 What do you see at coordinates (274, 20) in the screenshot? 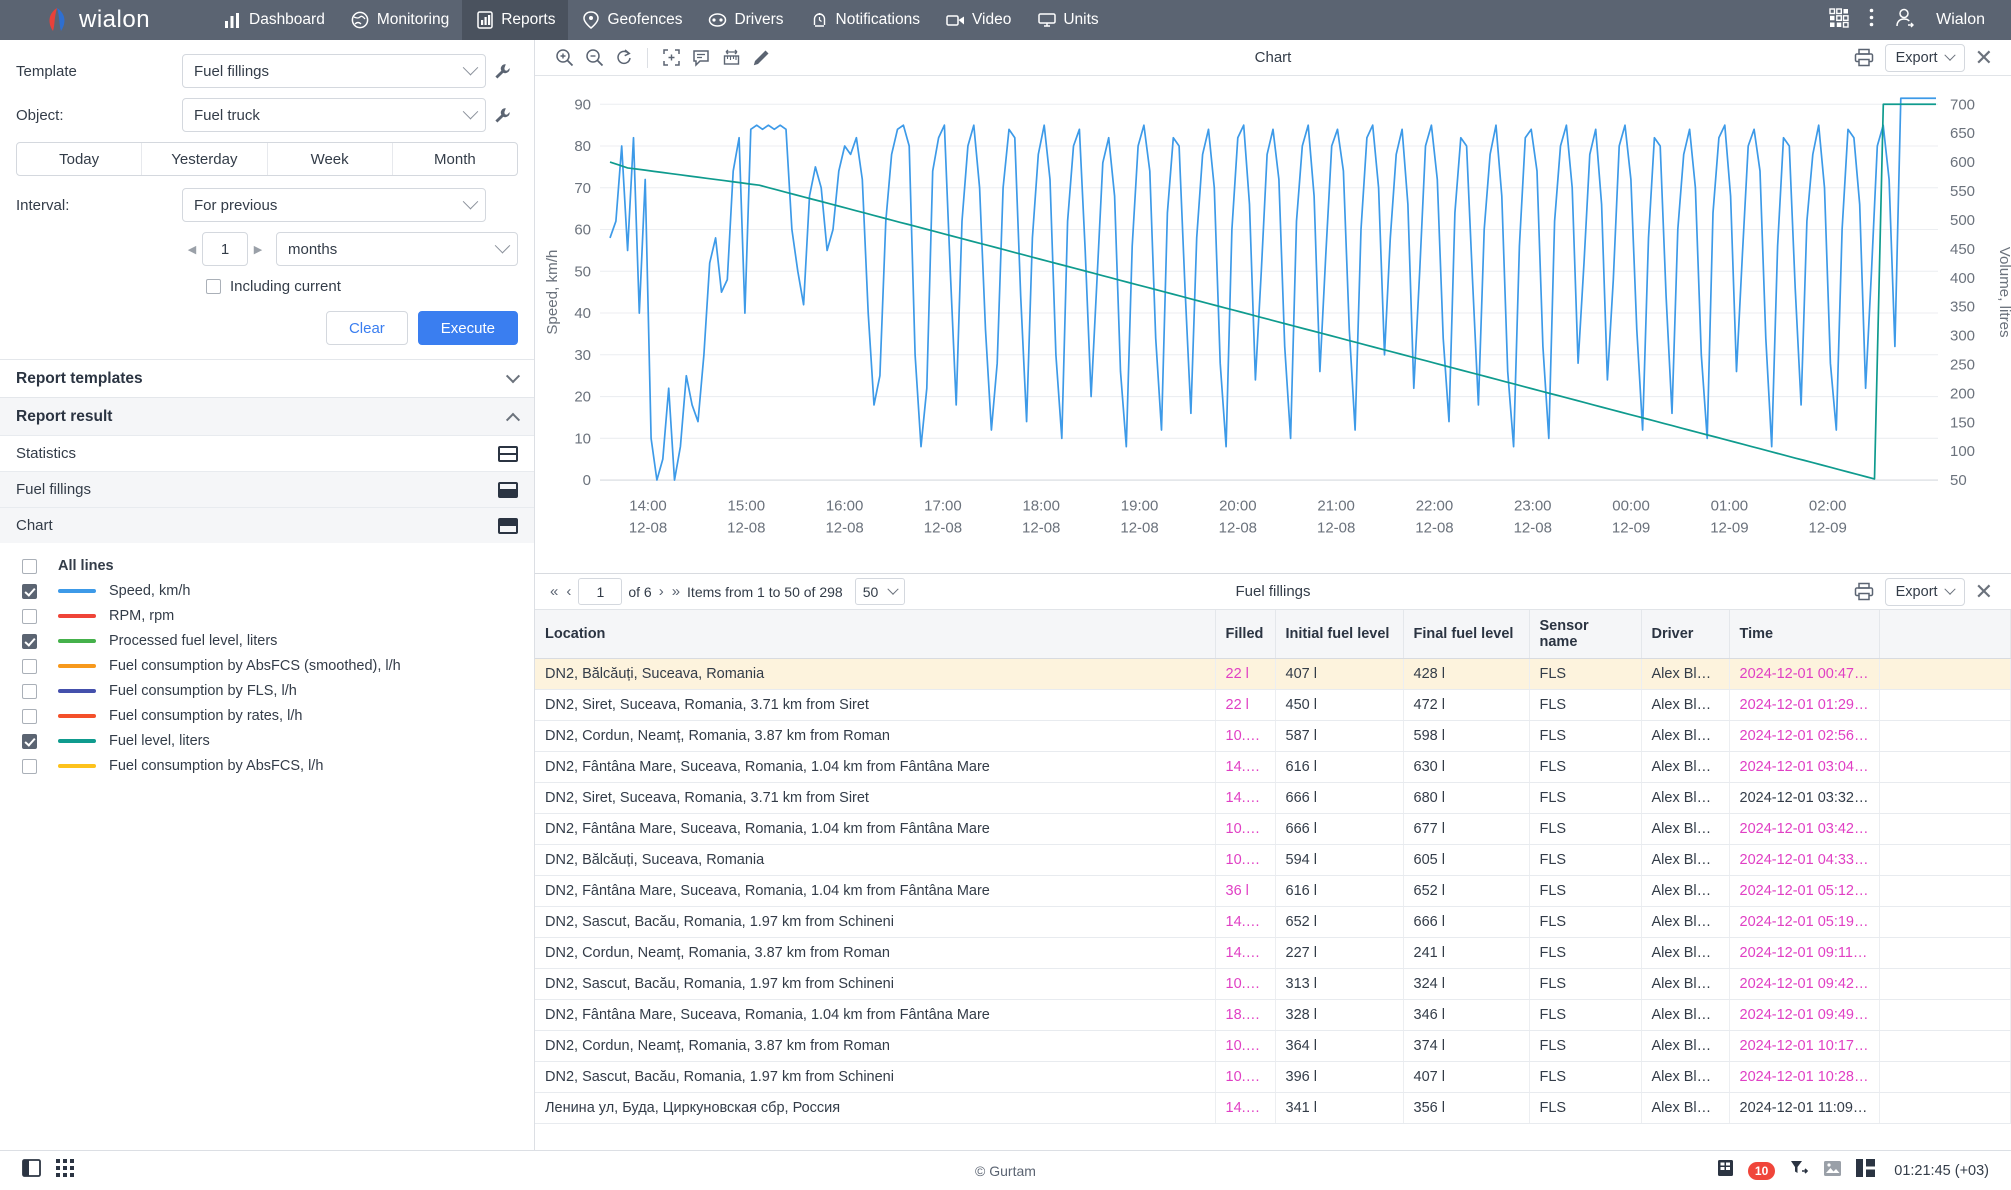
I see `nav-item-dashboard: Dashboard` at bounding box center [274, 20].